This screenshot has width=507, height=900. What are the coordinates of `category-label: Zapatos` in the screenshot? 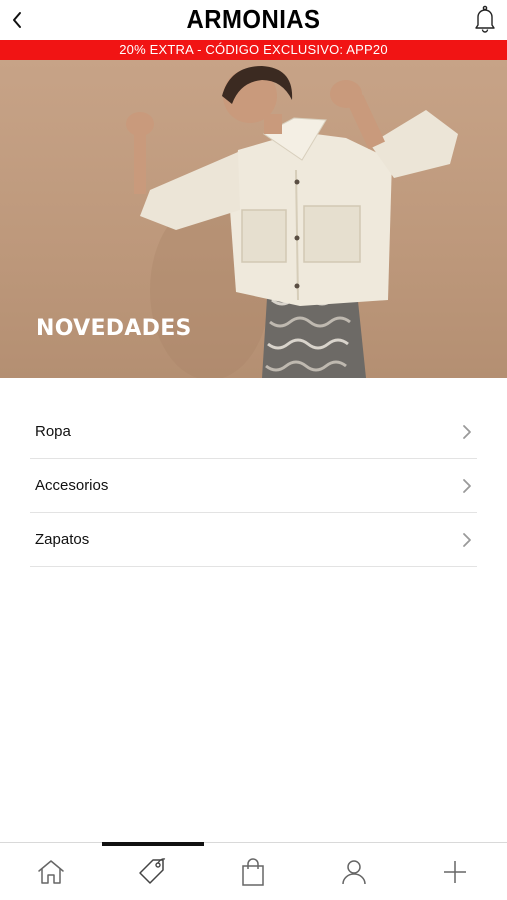 It's located at (62, 539).